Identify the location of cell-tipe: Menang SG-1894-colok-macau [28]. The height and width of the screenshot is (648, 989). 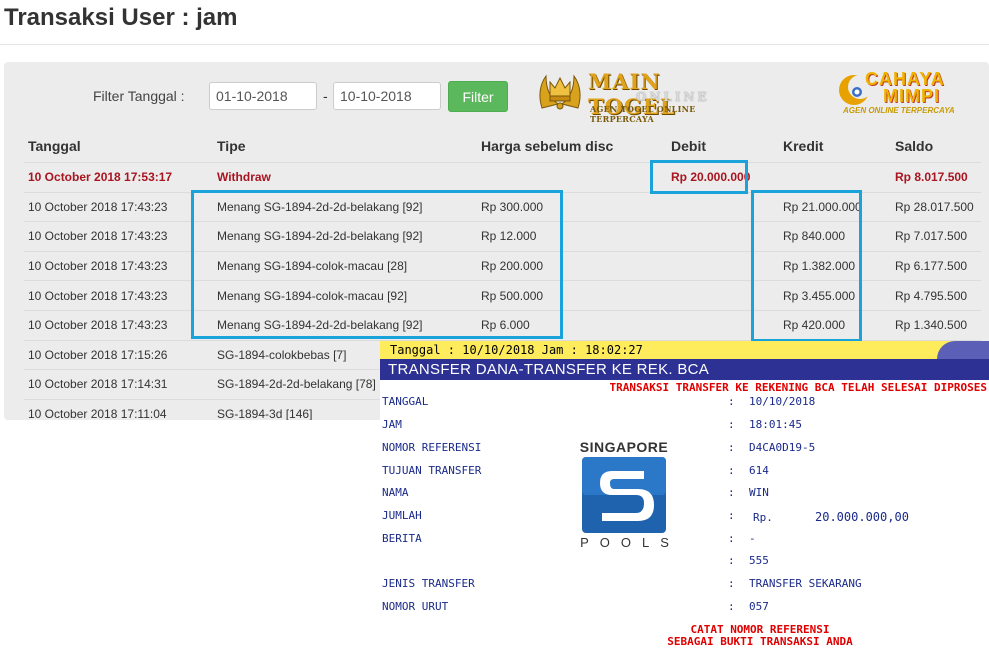
(345, 265).